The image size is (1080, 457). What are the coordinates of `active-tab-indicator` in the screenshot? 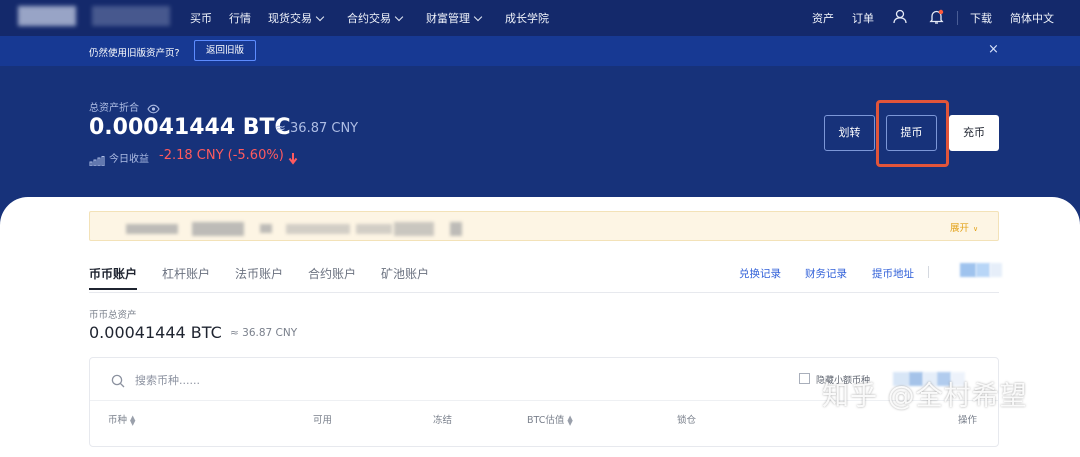 It's located at (113, 289).